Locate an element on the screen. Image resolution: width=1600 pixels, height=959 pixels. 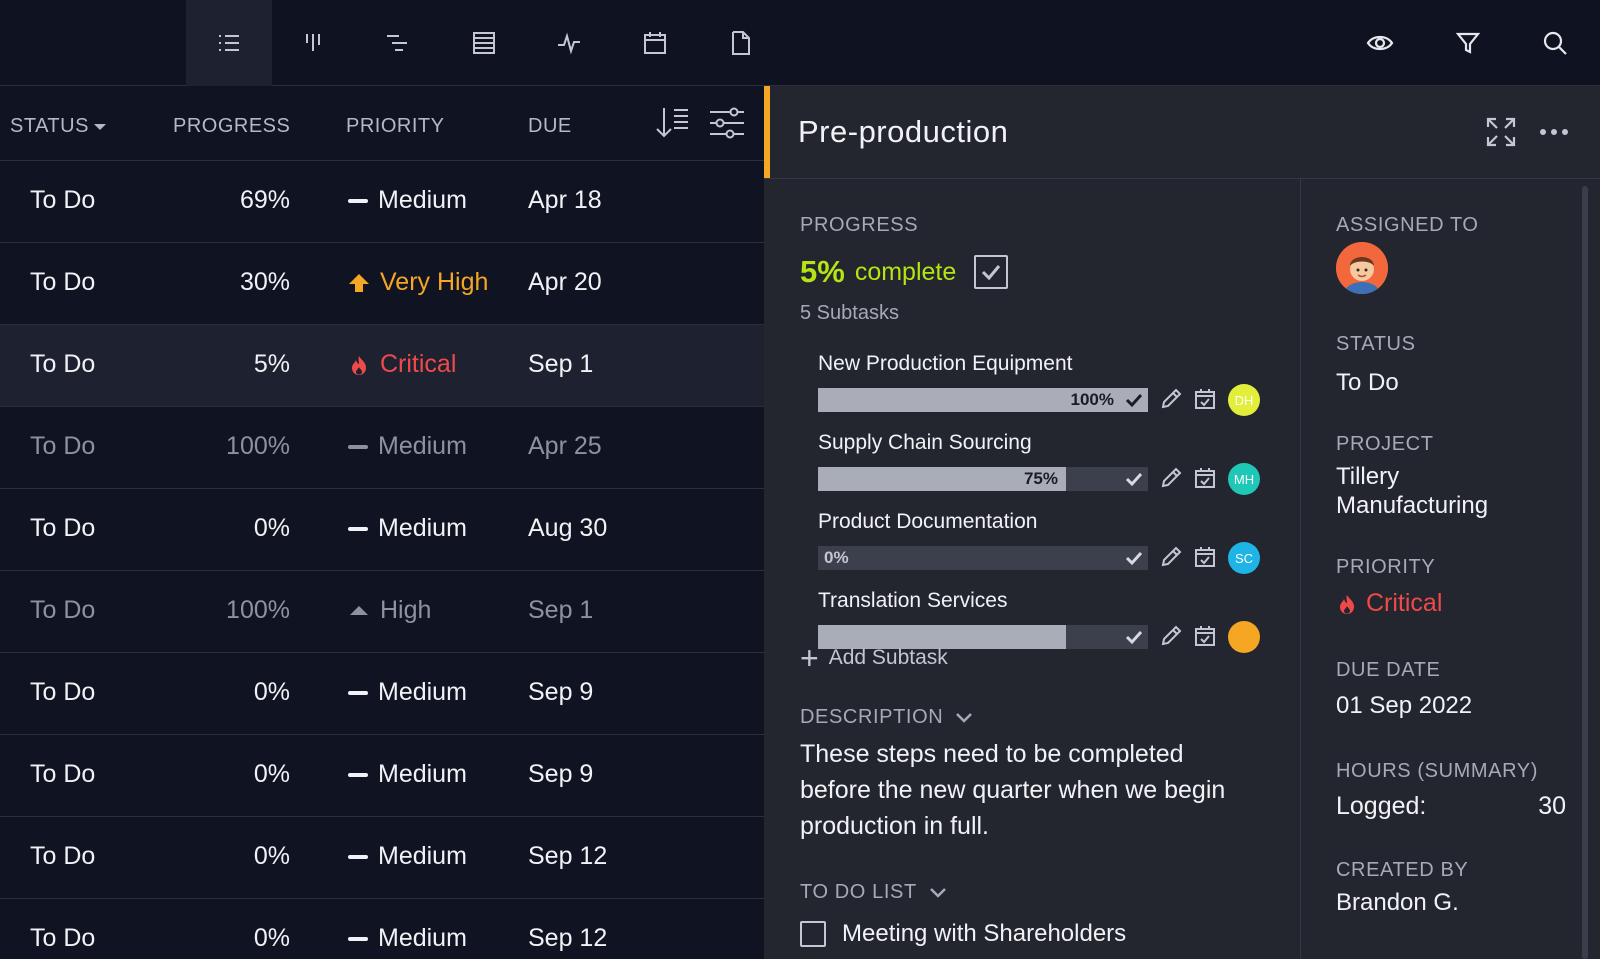
description-toggle: DESCRIPTION is located at coordinates (887, 717).